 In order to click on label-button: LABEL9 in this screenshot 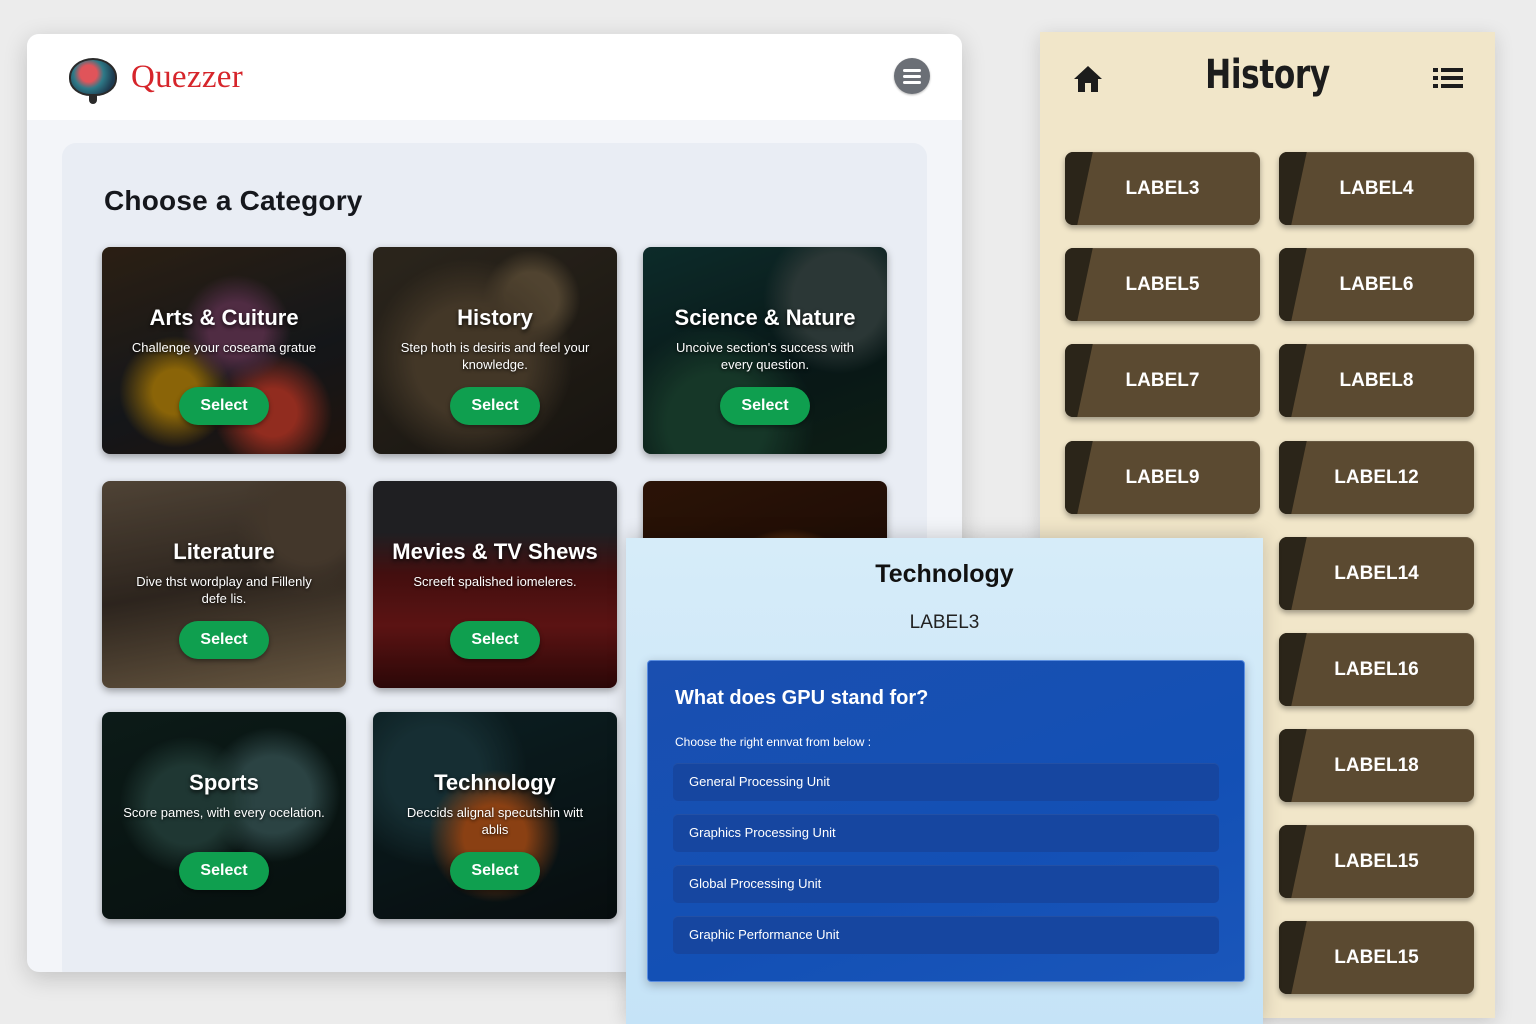, I will do `click(1162, 477)`.